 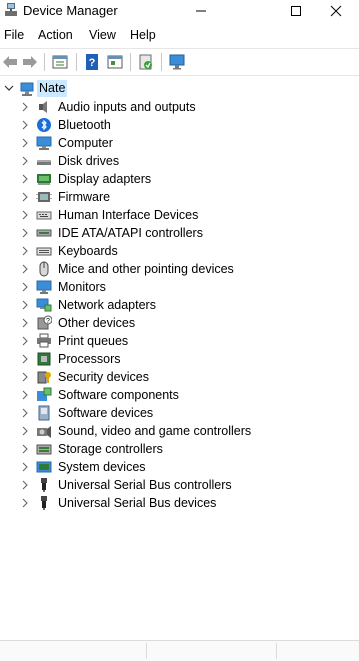 I want to click on tree-item-label: Storage controllers, so click(x=110, y=449).